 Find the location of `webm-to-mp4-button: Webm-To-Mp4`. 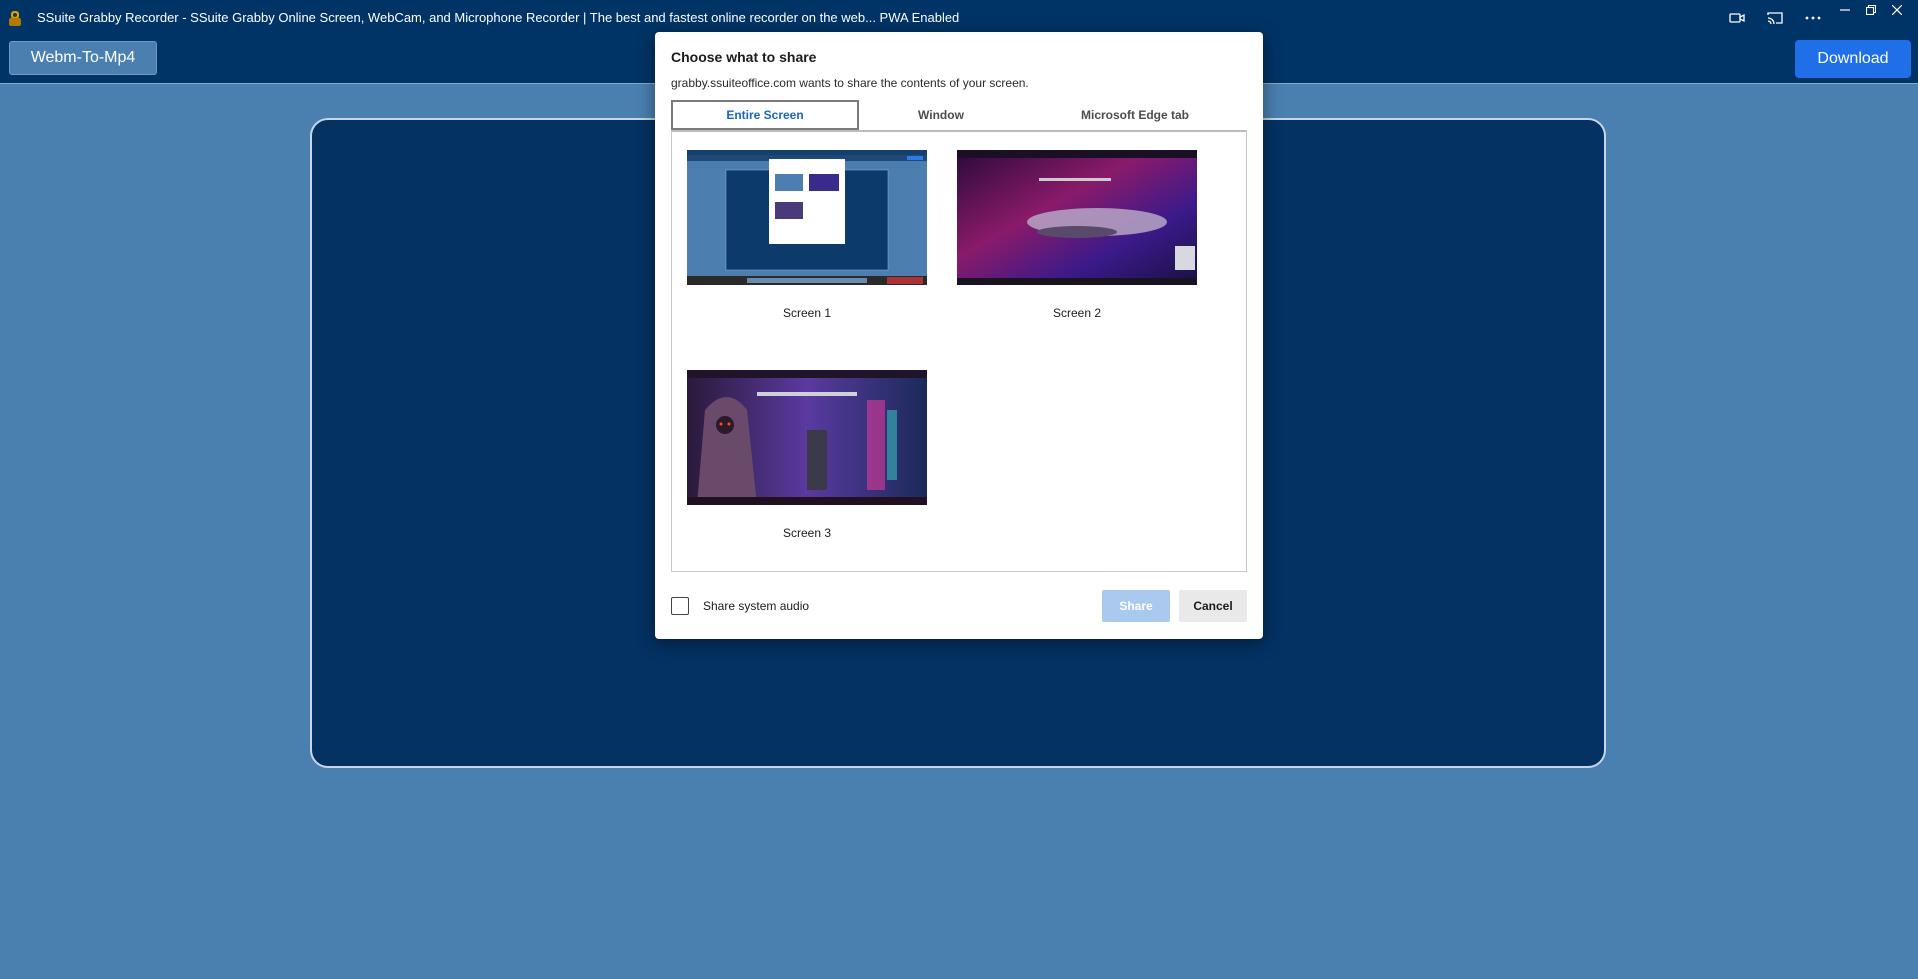

webm-to-mp4-button: Webm-To-Mp4 is located at coordinates (83, 58).